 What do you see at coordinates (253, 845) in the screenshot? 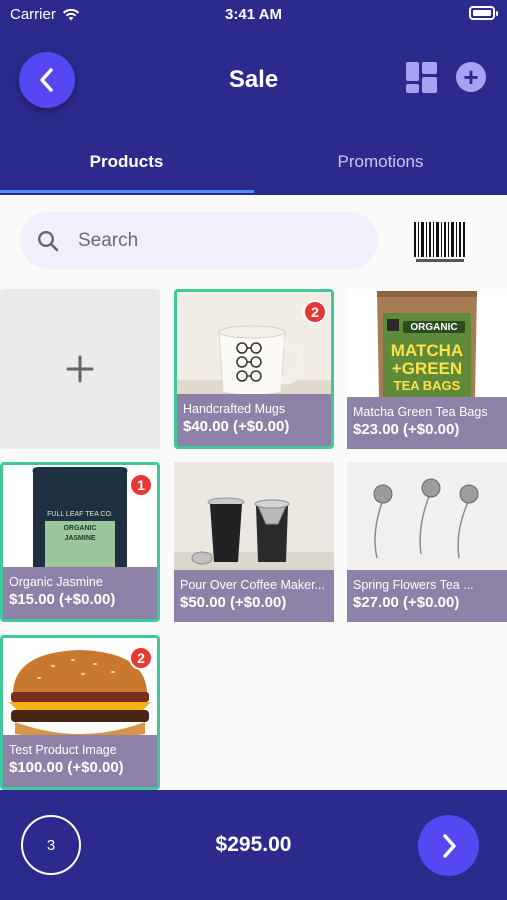
I see `checkout-bar: 3 $295.00` at bounding box center [253, 845].